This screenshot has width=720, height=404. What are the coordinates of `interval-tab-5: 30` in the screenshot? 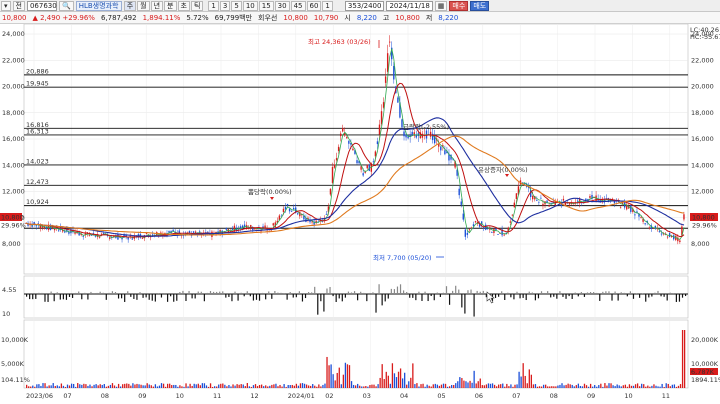 It's located at (282, 5).